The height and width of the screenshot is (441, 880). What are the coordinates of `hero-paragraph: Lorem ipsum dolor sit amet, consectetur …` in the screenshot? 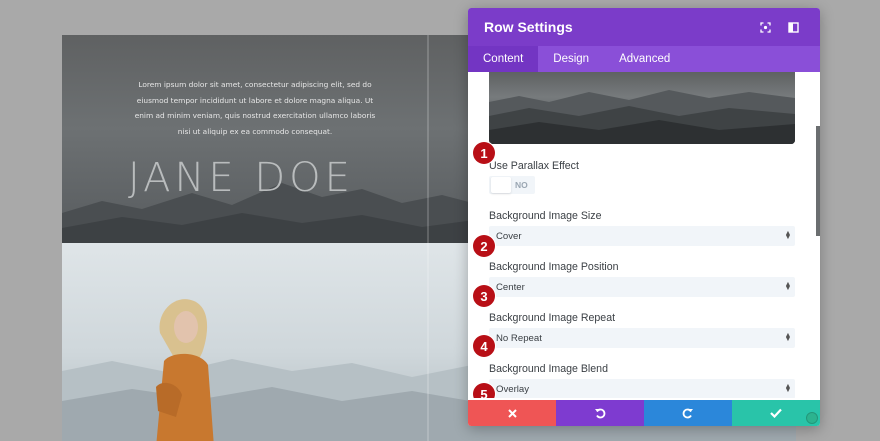 It's located at (255, 108).